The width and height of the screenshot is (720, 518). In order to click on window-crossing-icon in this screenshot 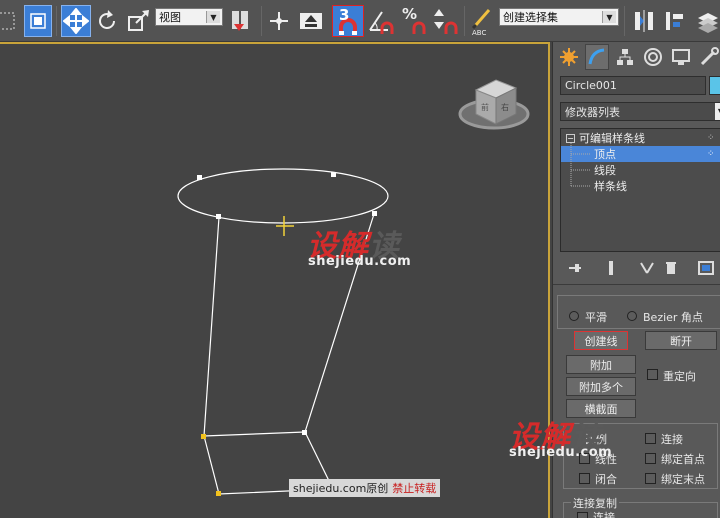, I will do `click(38, 21)`.